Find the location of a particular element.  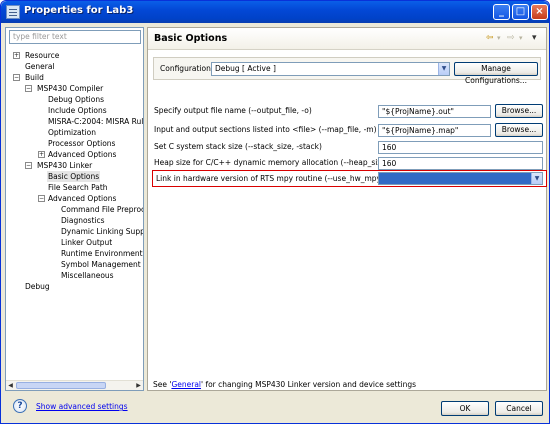

tree-item-label: MISRA-C:2004: MISRA Rules is located at coordinates (95, 121).